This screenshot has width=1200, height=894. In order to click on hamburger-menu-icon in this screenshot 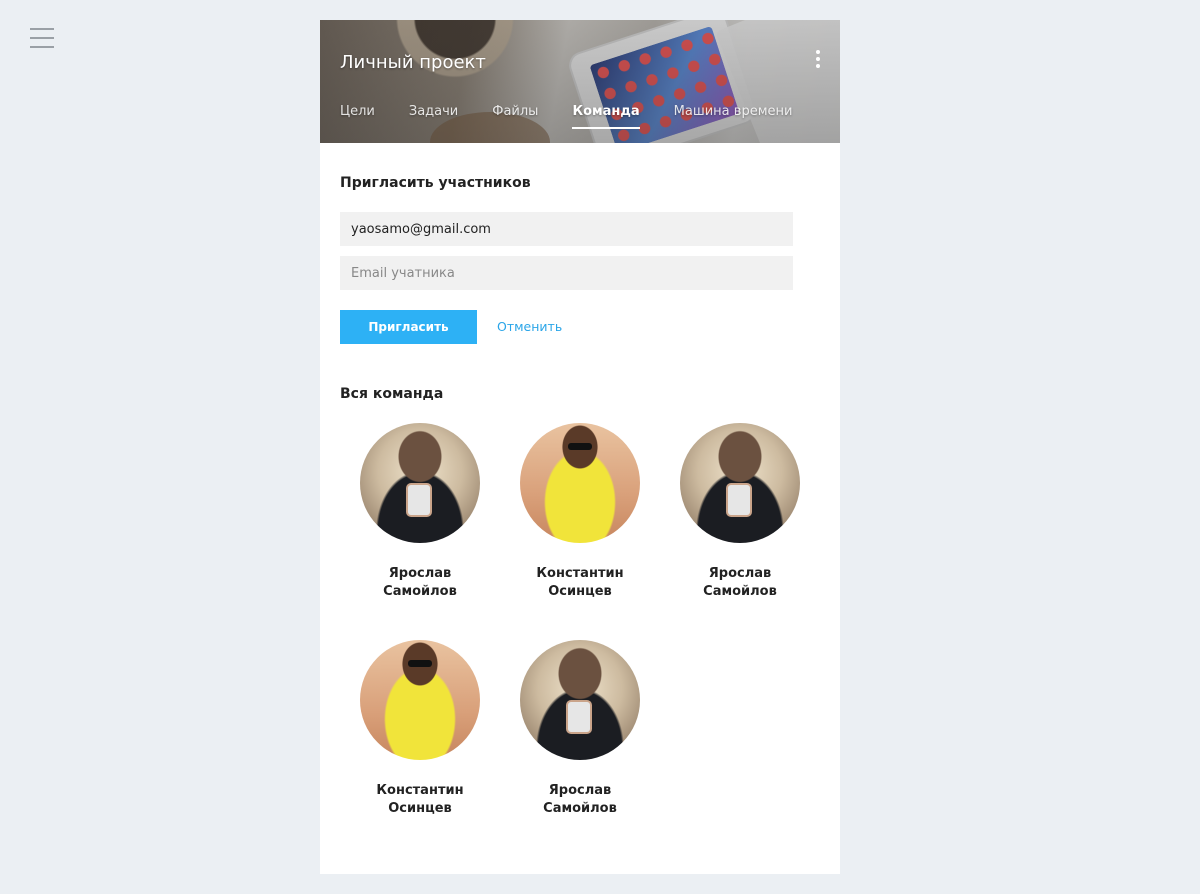, I will do `click(42, 38)`.